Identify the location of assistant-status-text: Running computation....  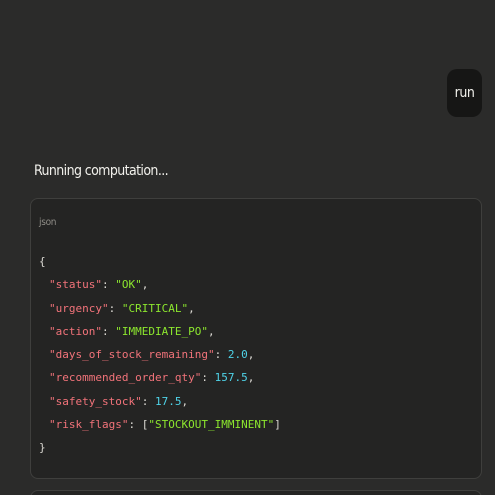
(101, 171).